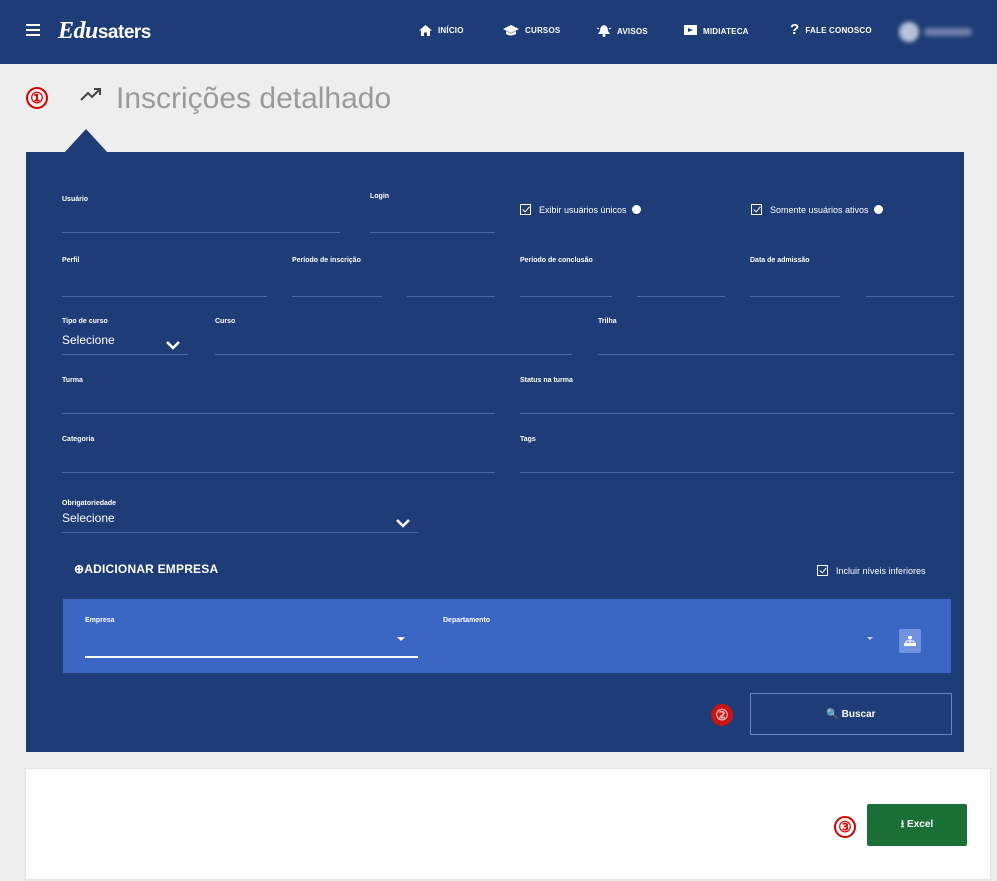 The height and width of the screenshot is (881, 997). I want to click on course-input, so click(393, 354).